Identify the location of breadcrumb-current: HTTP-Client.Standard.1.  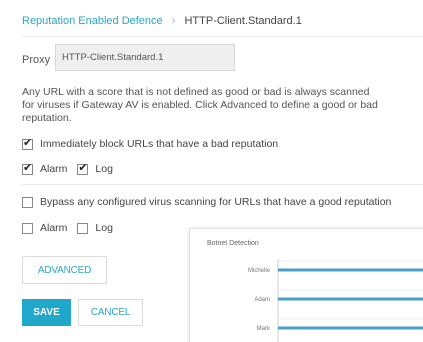
(243, 21).